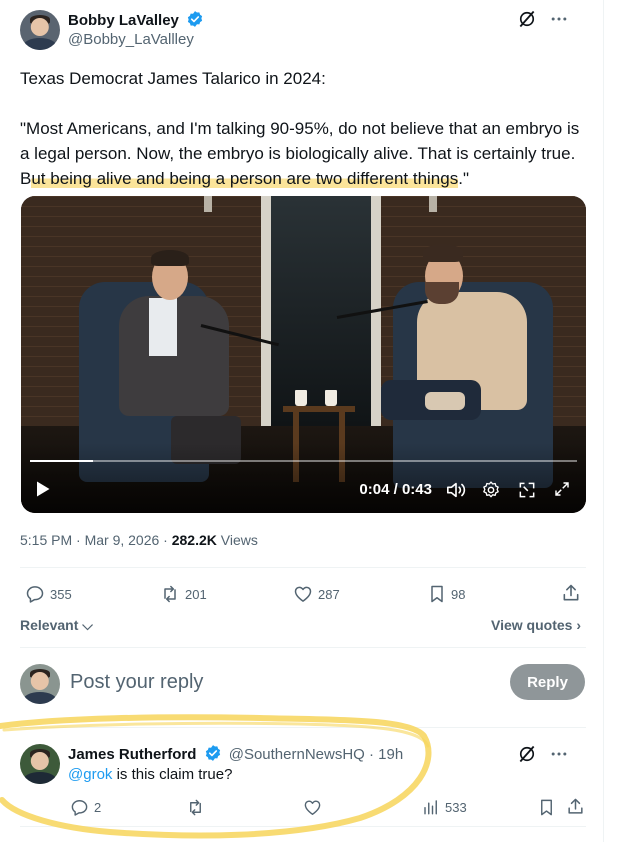 The image size is (623, 842). What do you see at coordinates (416, 489) in the screenshot?
I see `video-duration: 0:43` at bounding box center [416, 489].